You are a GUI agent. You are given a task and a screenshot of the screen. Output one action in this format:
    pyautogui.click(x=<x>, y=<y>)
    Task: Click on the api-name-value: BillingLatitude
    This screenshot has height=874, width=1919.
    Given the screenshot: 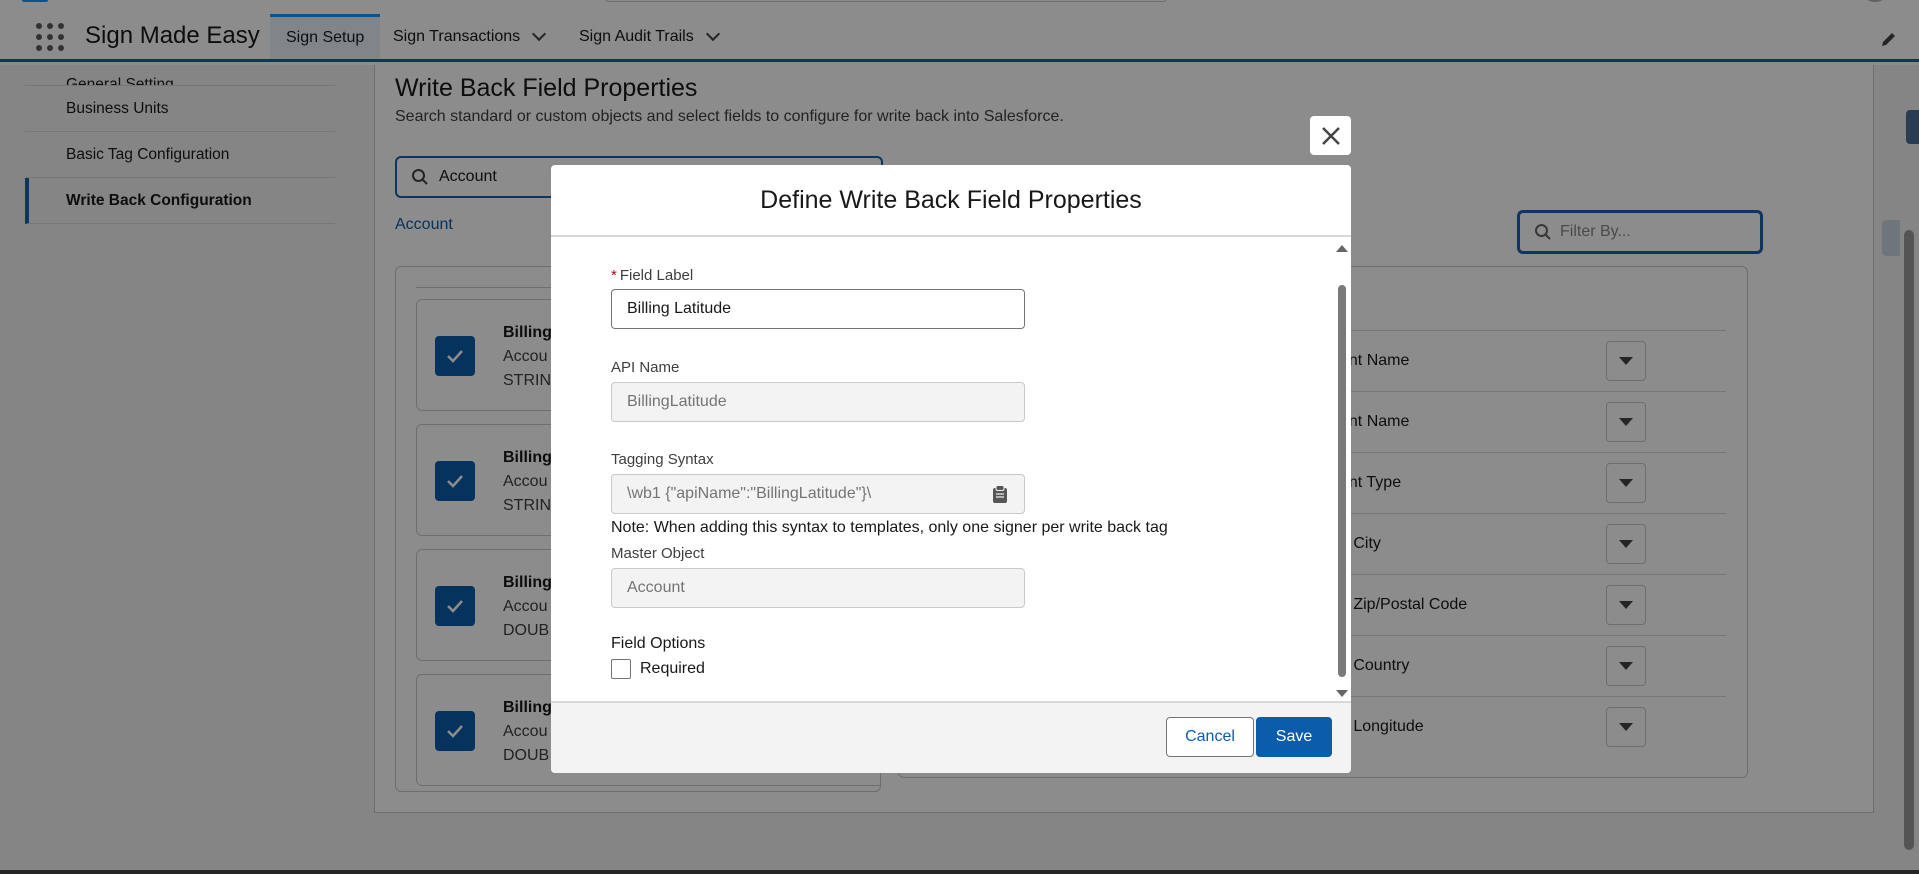 What is the action you would take?
    pyautogui.click(x=677, y=401)
    